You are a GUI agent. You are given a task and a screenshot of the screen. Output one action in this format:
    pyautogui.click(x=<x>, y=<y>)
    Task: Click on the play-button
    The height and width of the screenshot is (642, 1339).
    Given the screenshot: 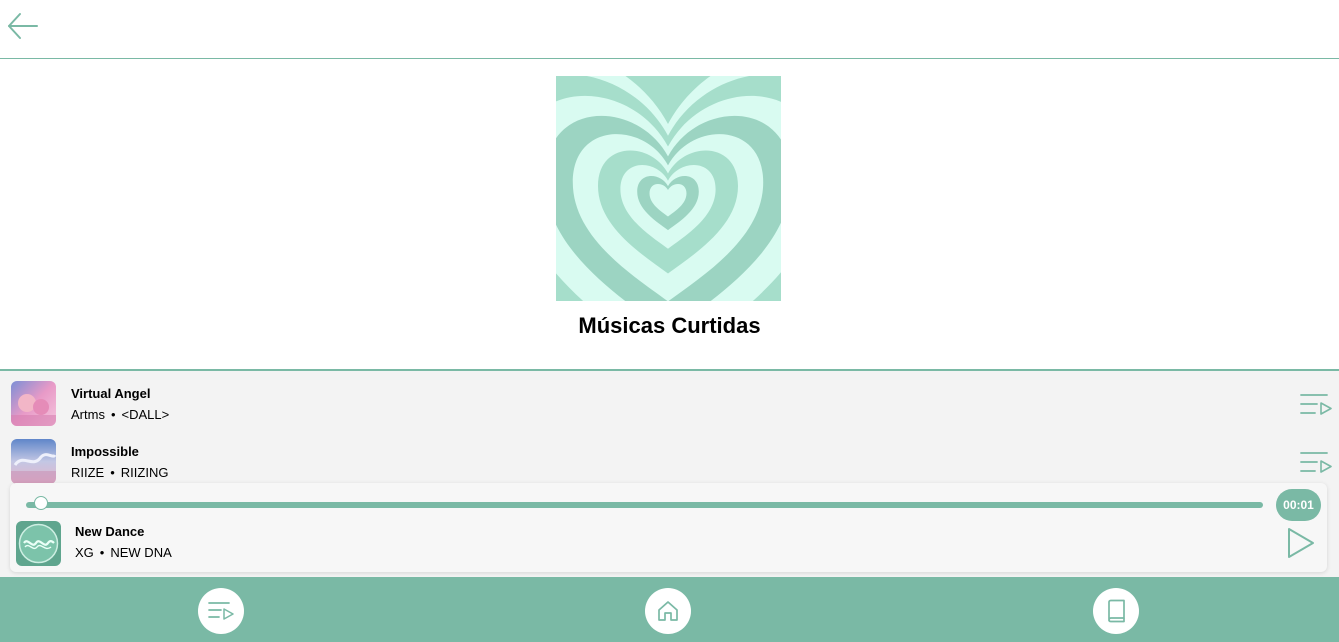 What is the action you would take?
    pyautogui.click(x=1301, y=543)
    